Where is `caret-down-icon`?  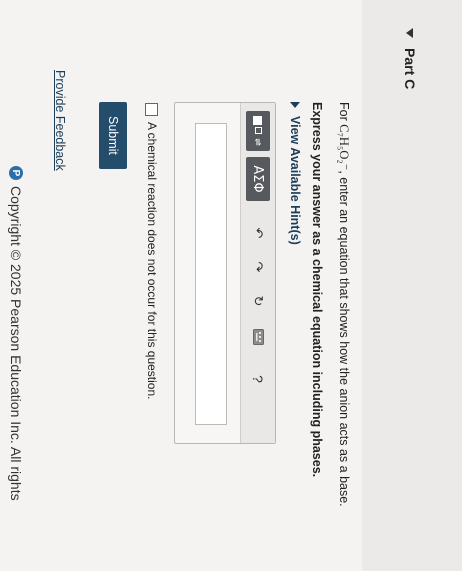 caret-down-icon is located at coordinates (410, 33).